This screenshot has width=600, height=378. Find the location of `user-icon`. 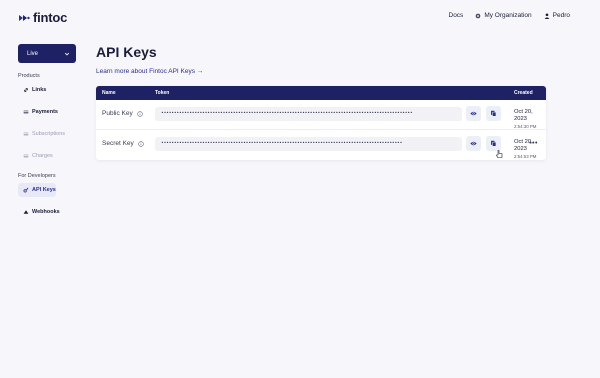

user-icon is located at coordinates (547, 15).